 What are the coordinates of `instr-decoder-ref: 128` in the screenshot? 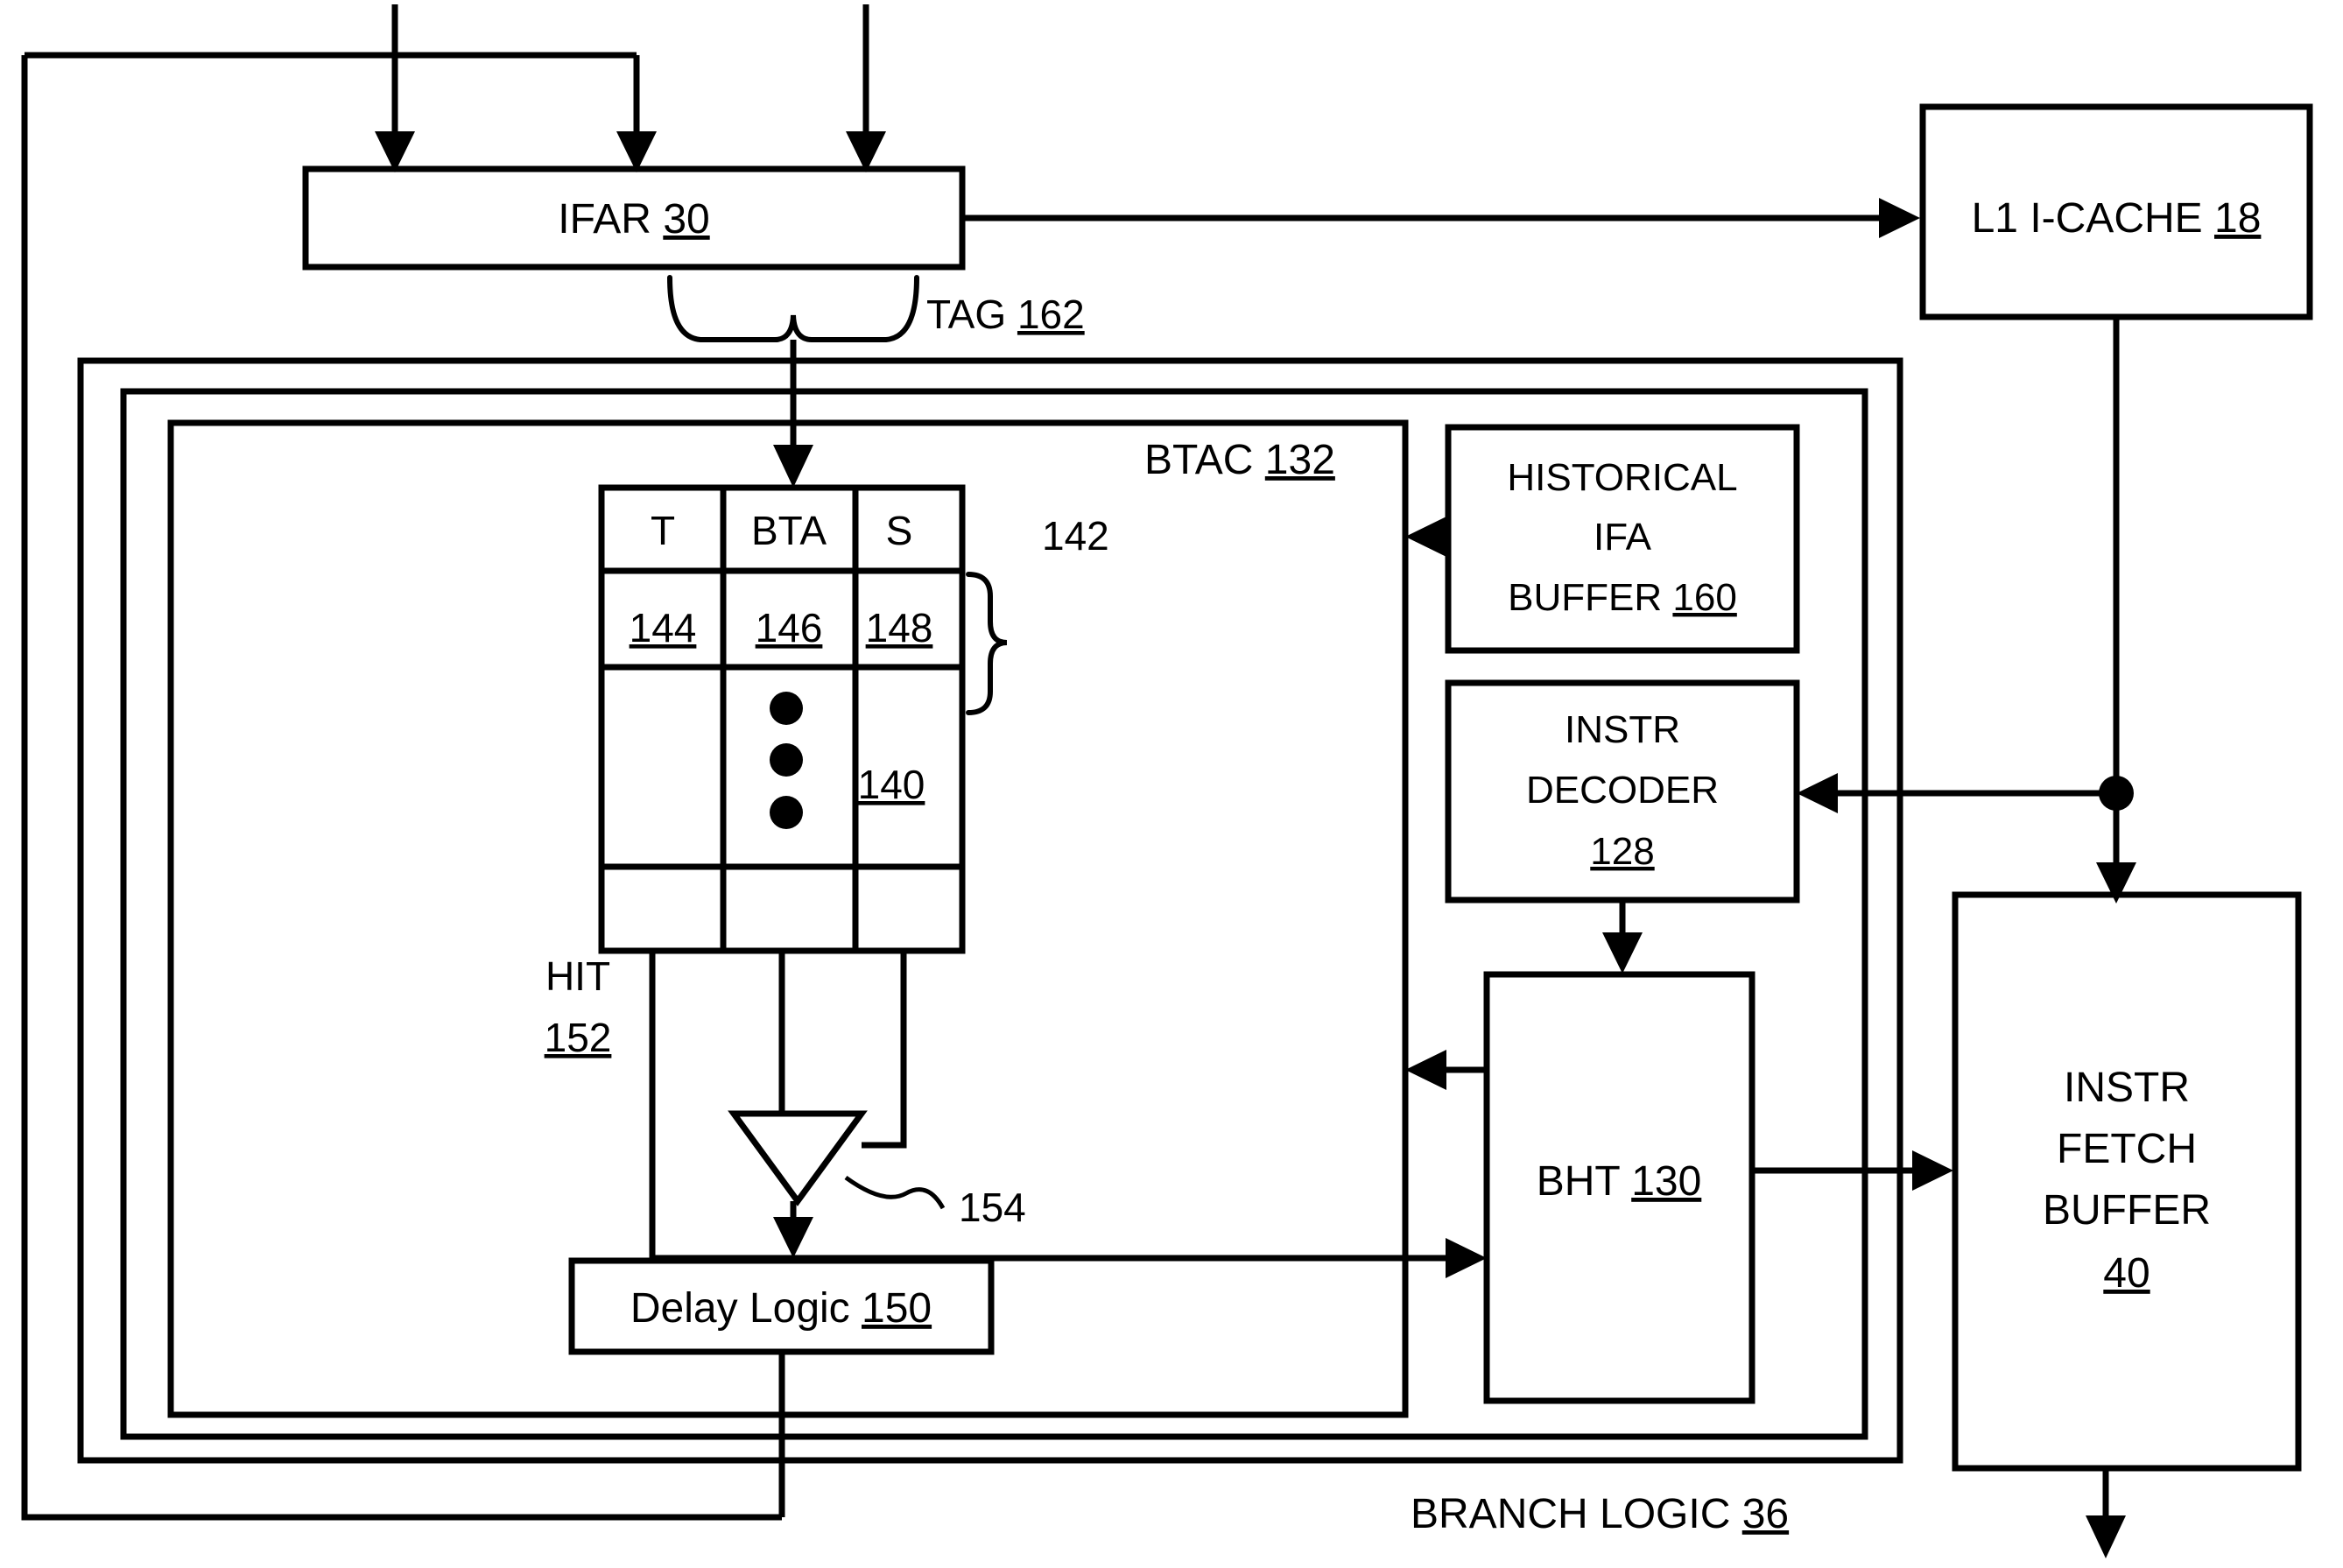 It's located at (1622, 852).